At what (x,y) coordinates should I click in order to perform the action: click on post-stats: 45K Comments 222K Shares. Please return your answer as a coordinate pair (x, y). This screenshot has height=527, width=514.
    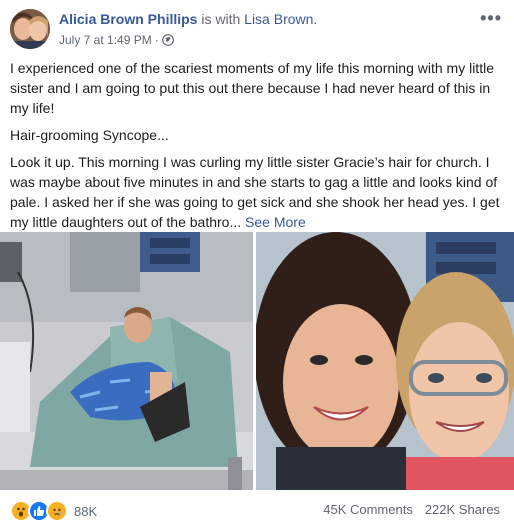
    Looking at the image, I should click on (411, 509).